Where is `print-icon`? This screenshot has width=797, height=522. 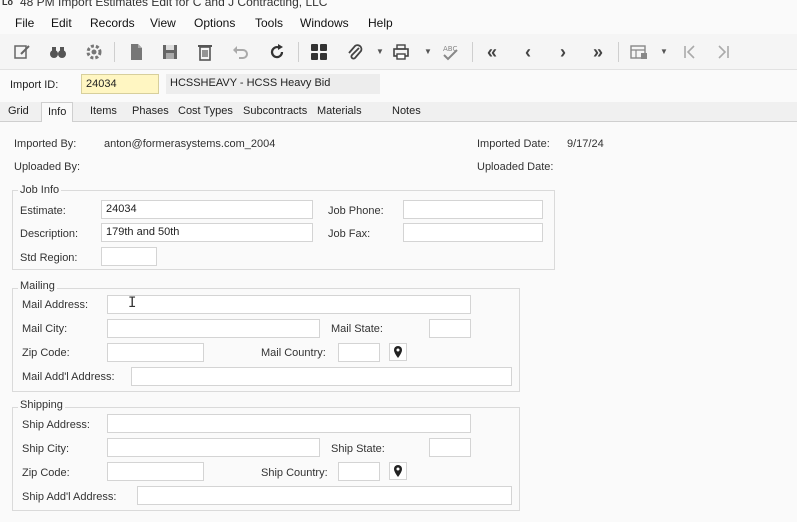 print-icon is located at coordinates (401, 52).